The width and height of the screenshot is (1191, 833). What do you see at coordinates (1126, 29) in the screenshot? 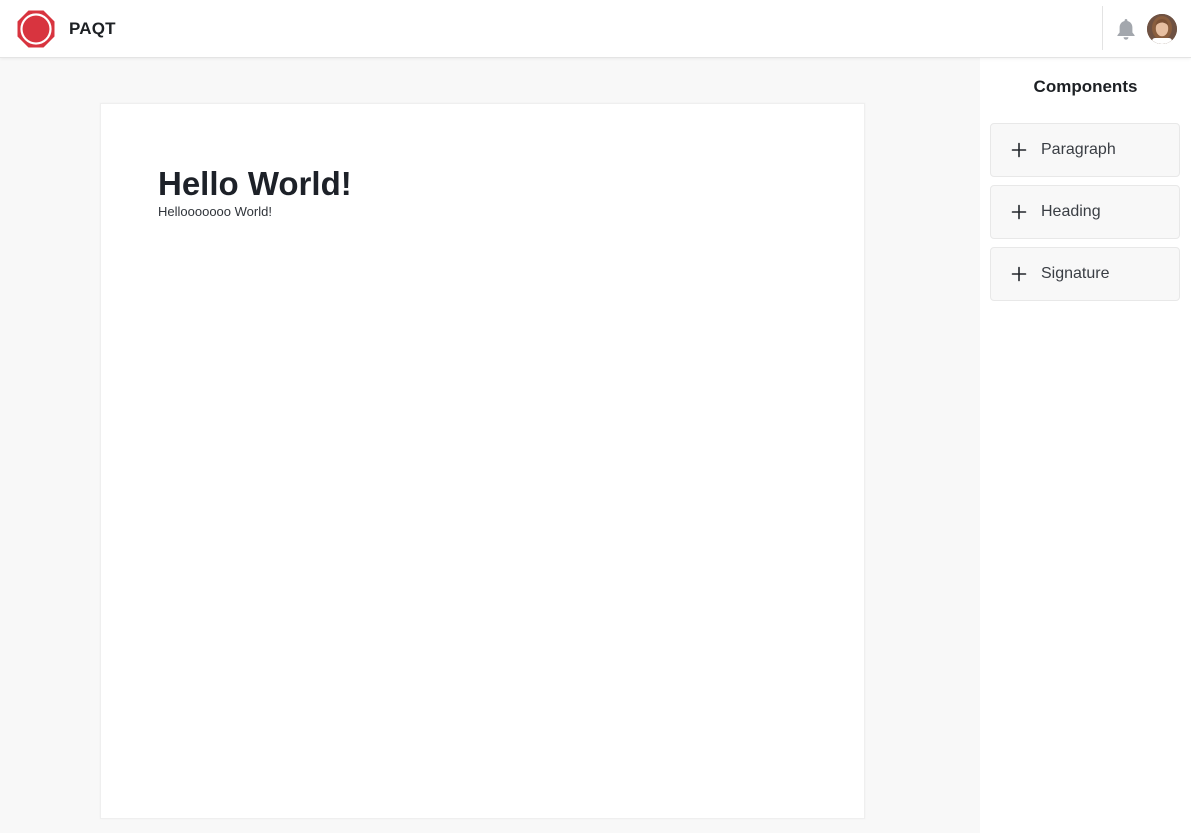
I see `bell-icon` at bounding box center [1126, 29].